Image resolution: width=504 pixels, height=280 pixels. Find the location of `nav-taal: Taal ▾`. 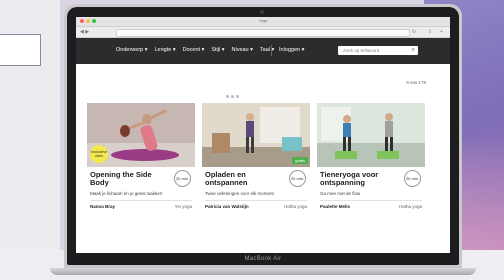

nav-taal: Taal ▾ is located at coordinates (267, 50).